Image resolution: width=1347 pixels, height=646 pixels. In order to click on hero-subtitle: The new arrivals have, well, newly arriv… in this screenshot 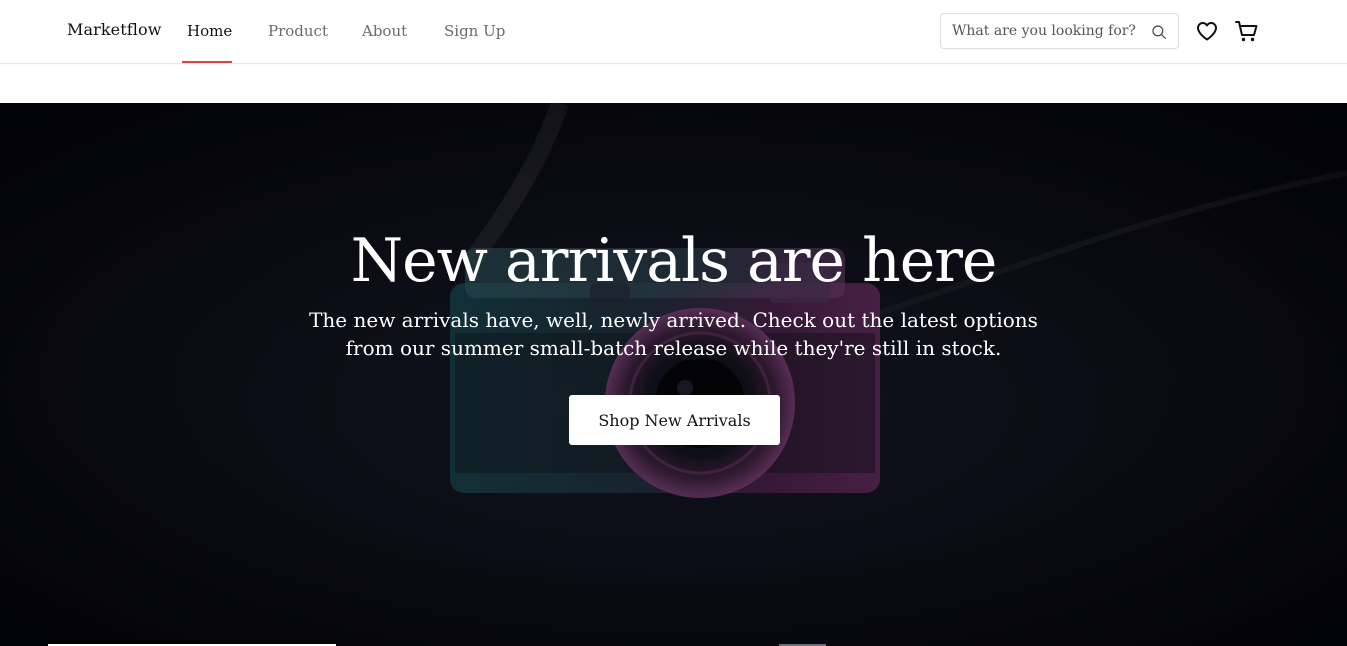, I will do `click(673, 334)`.